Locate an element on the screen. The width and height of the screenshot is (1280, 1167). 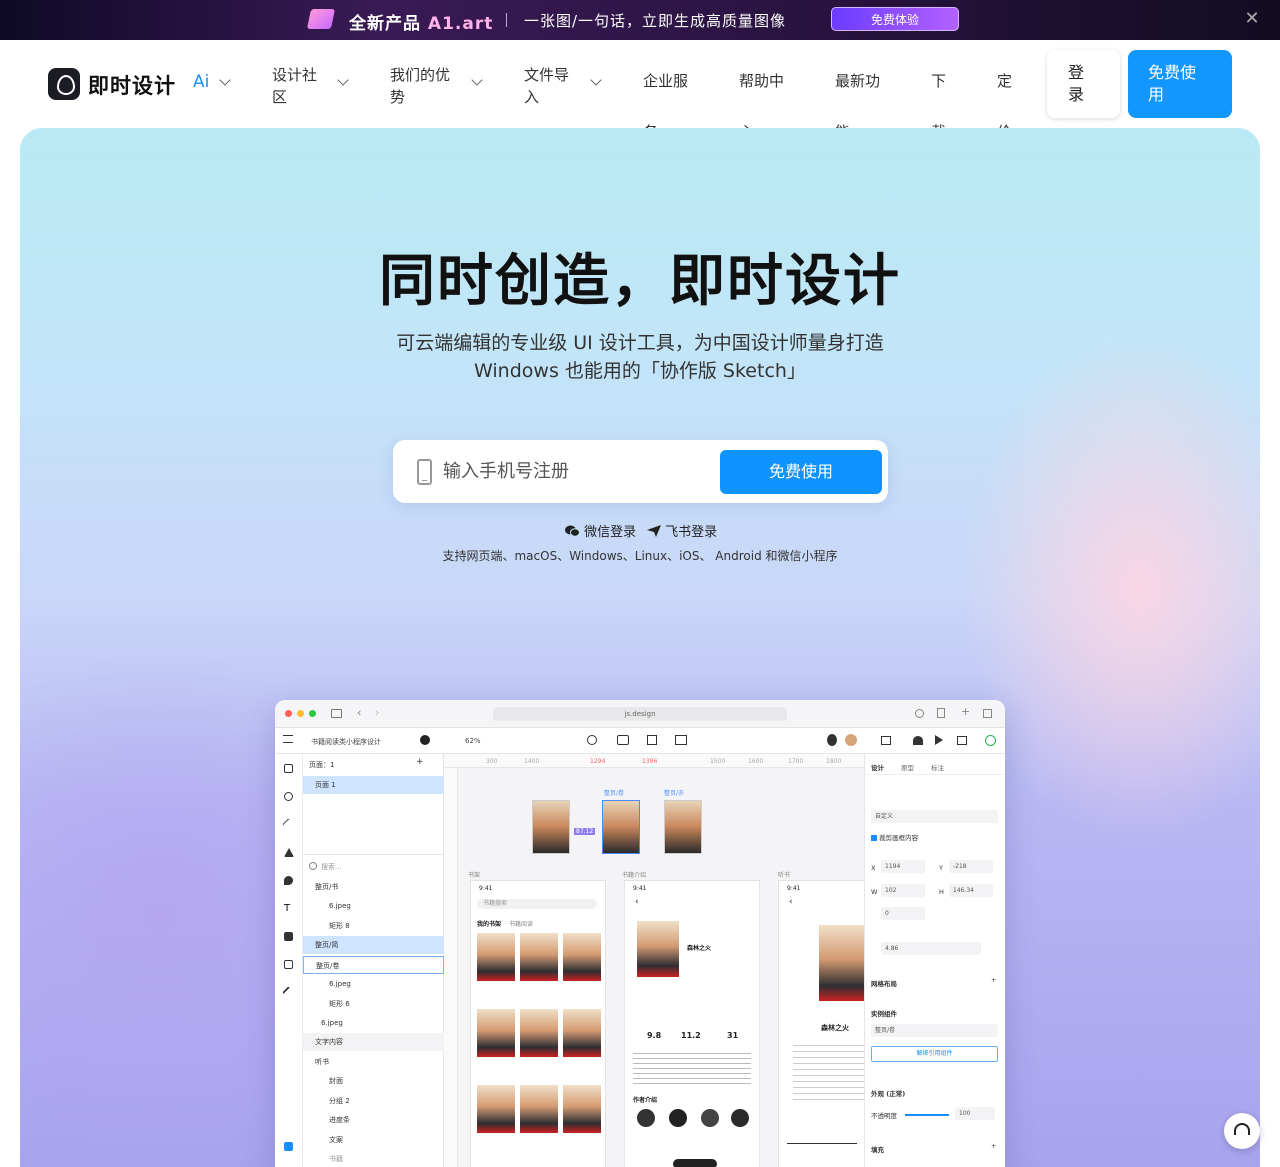
slice-tool-icon is located at coordinates (288, 964).